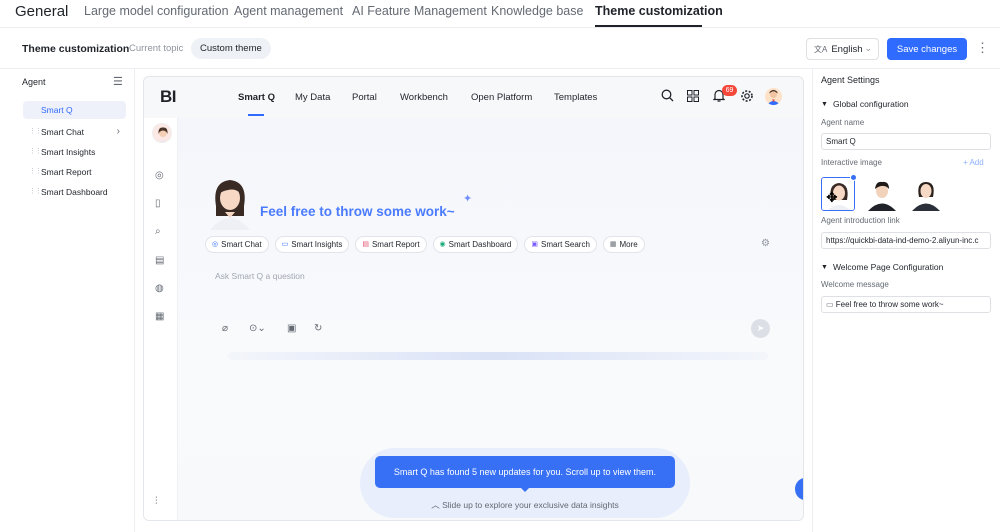 This screenshot has height=532, width=1000. What do you see at coordinates (851, 162) in the screenshot?
I see `interactive-image-label: Interactive image` at bounding box center [851, 162].